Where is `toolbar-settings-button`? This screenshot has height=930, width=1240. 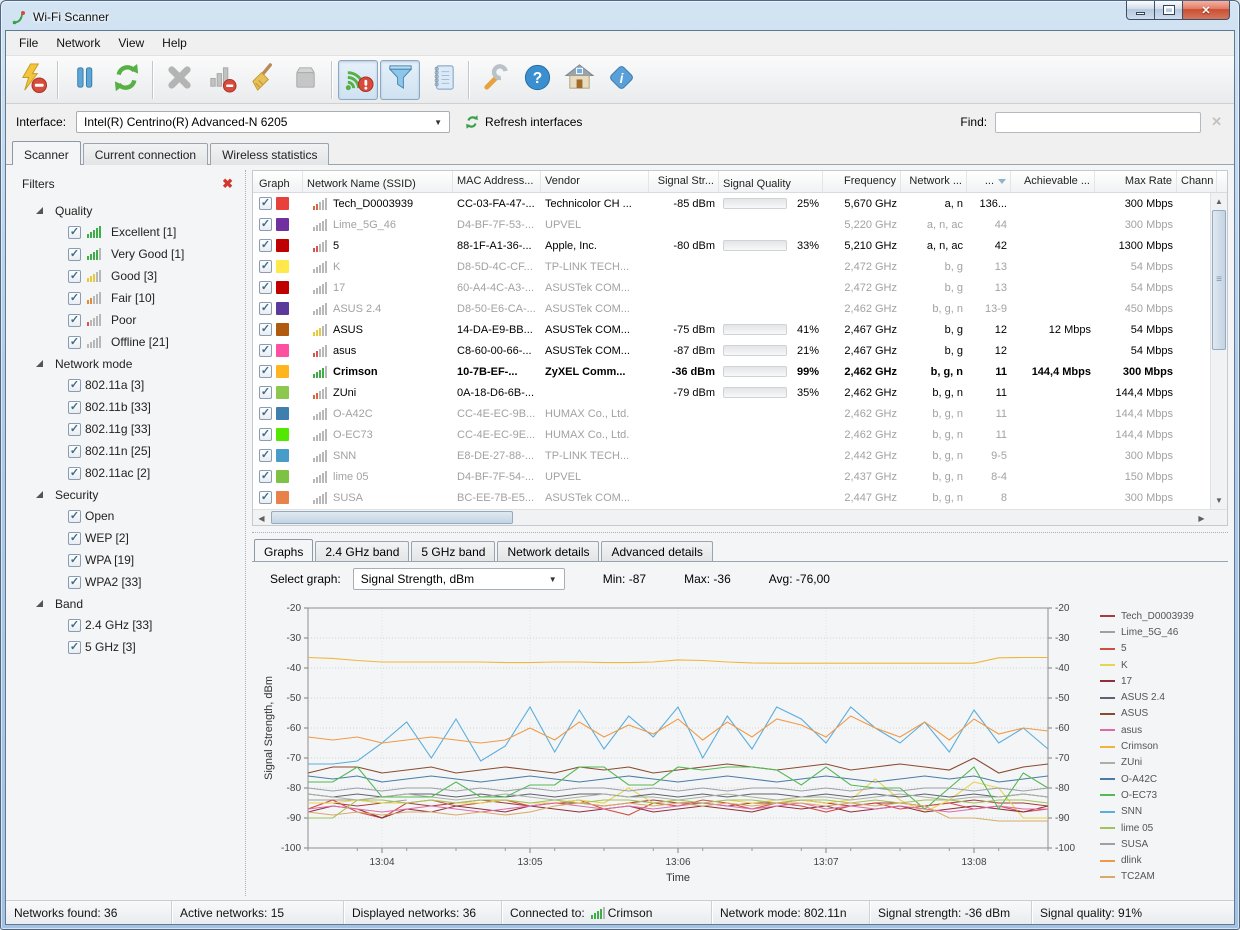
toolbar-settings-button is located at coordinates (495, 80).